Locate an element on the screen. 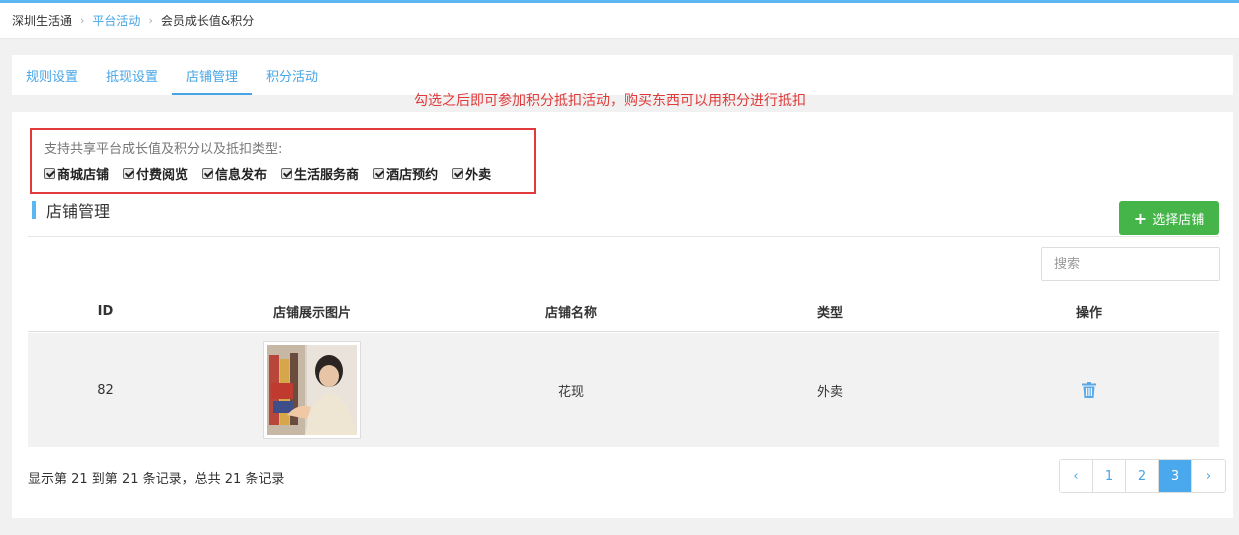 This screenshot has width=1239, height=535. supported-types-list: 商城店铺 付费阅览 信息发布 生活服务商 酒店预约 外卖 is located at coordinates (283, 173).